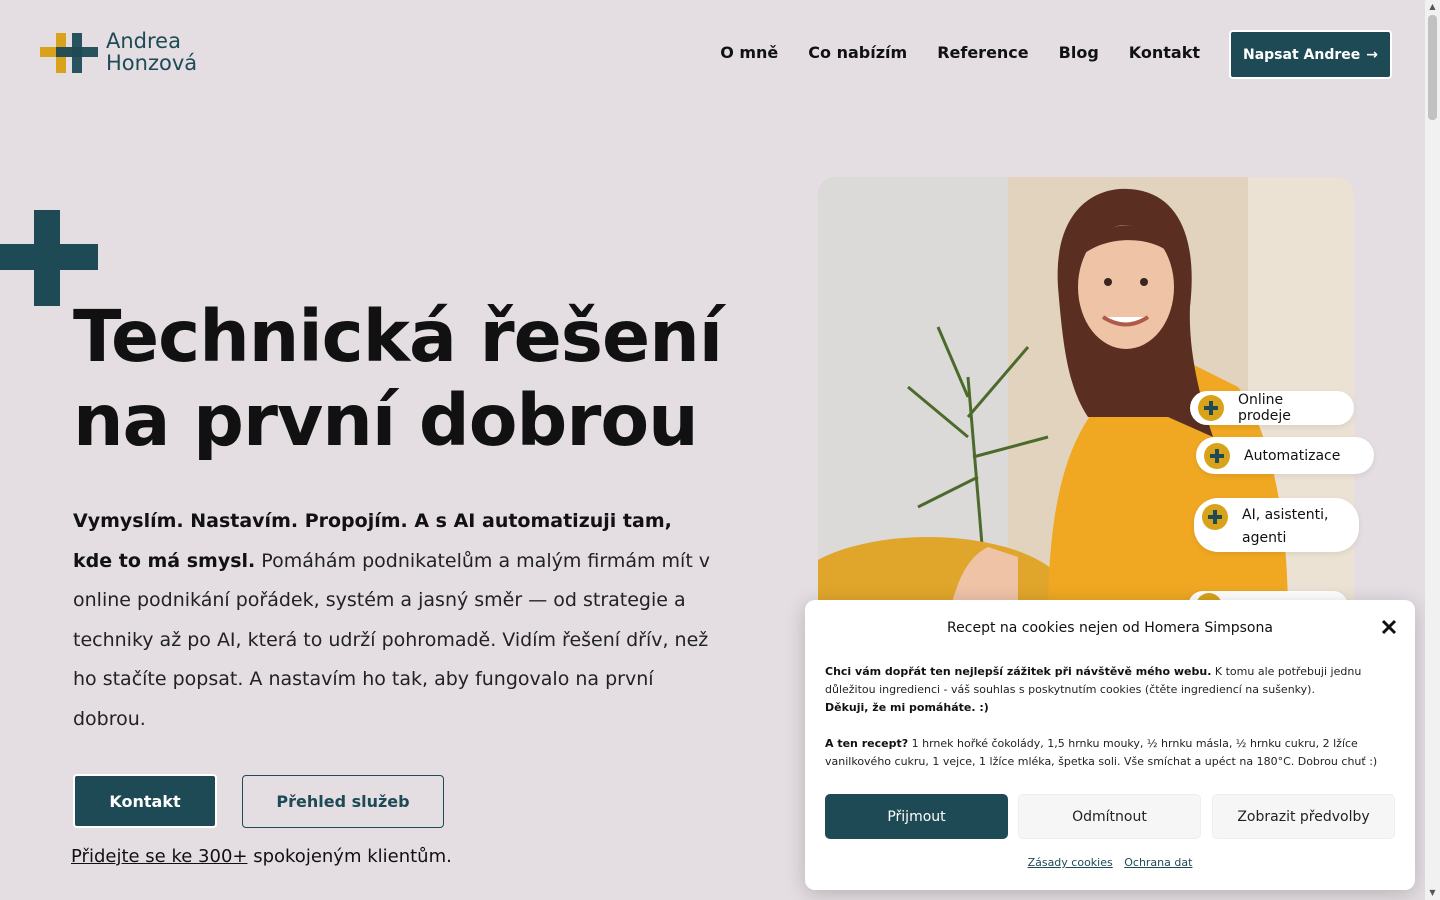 The height and width of the screenshot is (900, 1440). Describe the element at coordinates (1109, 816) in the screenshot. I see `deny-cookies-button: Odmítnout` at that location.